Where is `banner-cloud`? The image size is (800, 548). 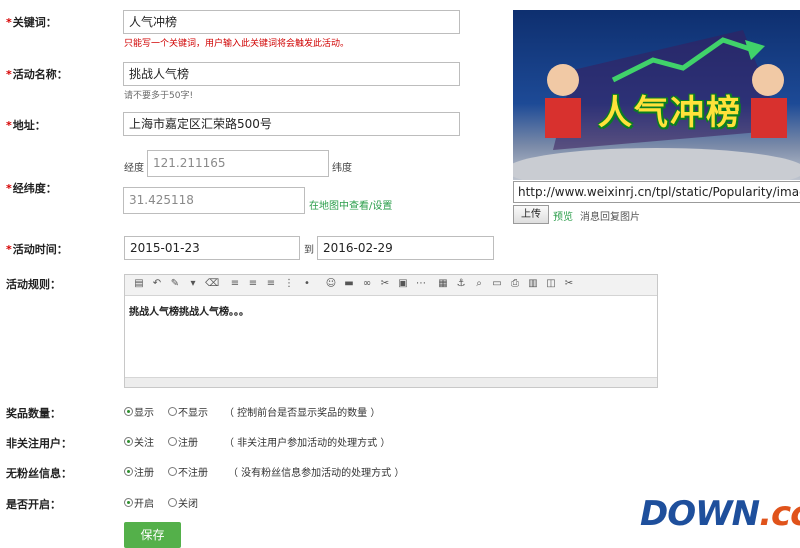 banner-cloud is located at coordinates (656, 164).